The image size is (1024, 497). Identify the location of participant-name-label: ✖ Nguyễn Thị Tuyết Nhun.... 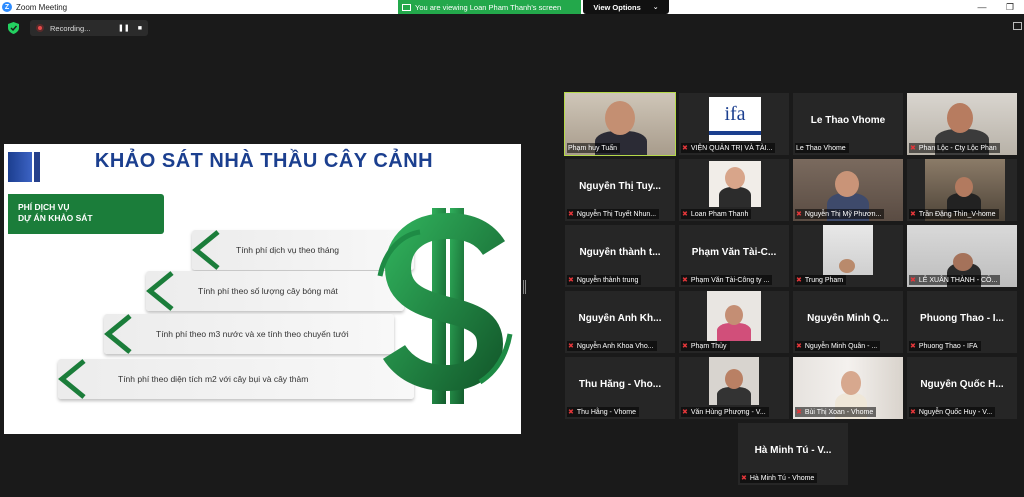
(613, 214).